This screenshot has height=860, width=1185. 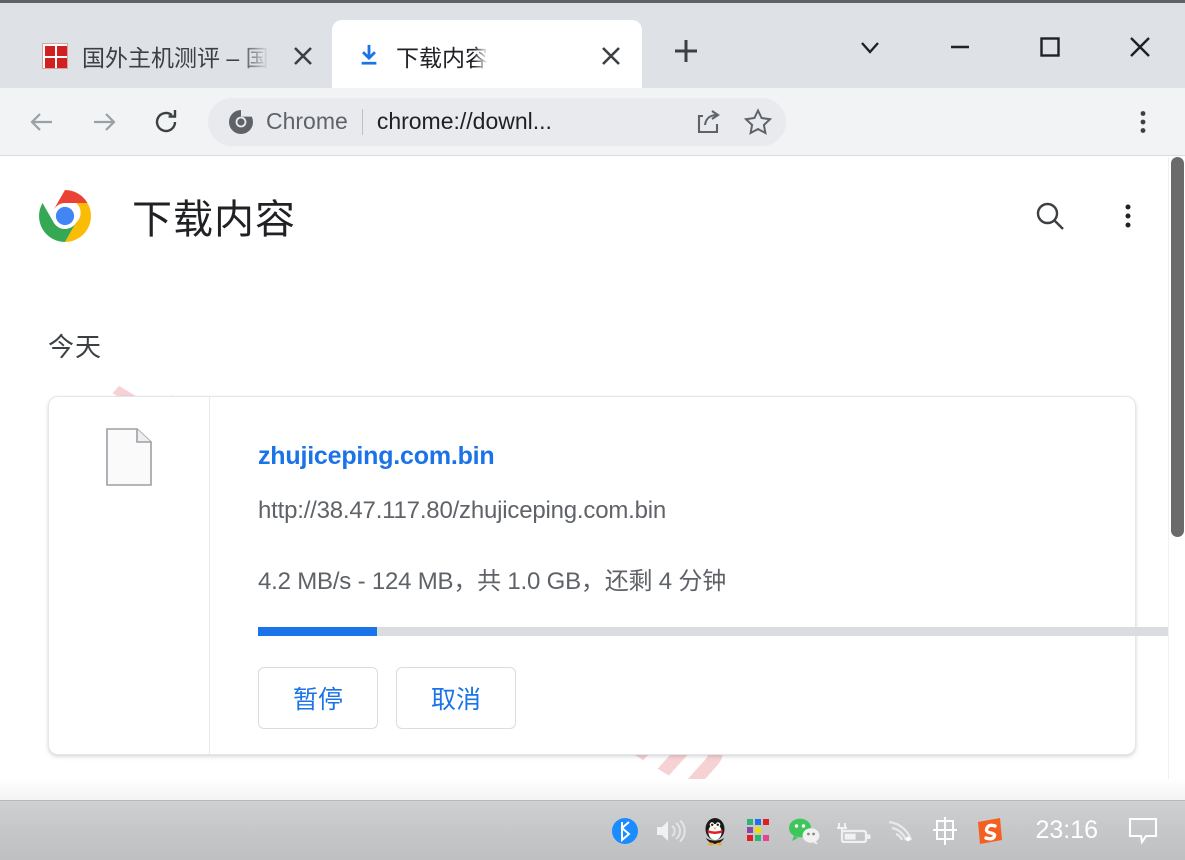 What do you see at coordinates (1177, 347) in the screenshot?
I see `scrollbar-thumb` at bounding box center [1177, 347].